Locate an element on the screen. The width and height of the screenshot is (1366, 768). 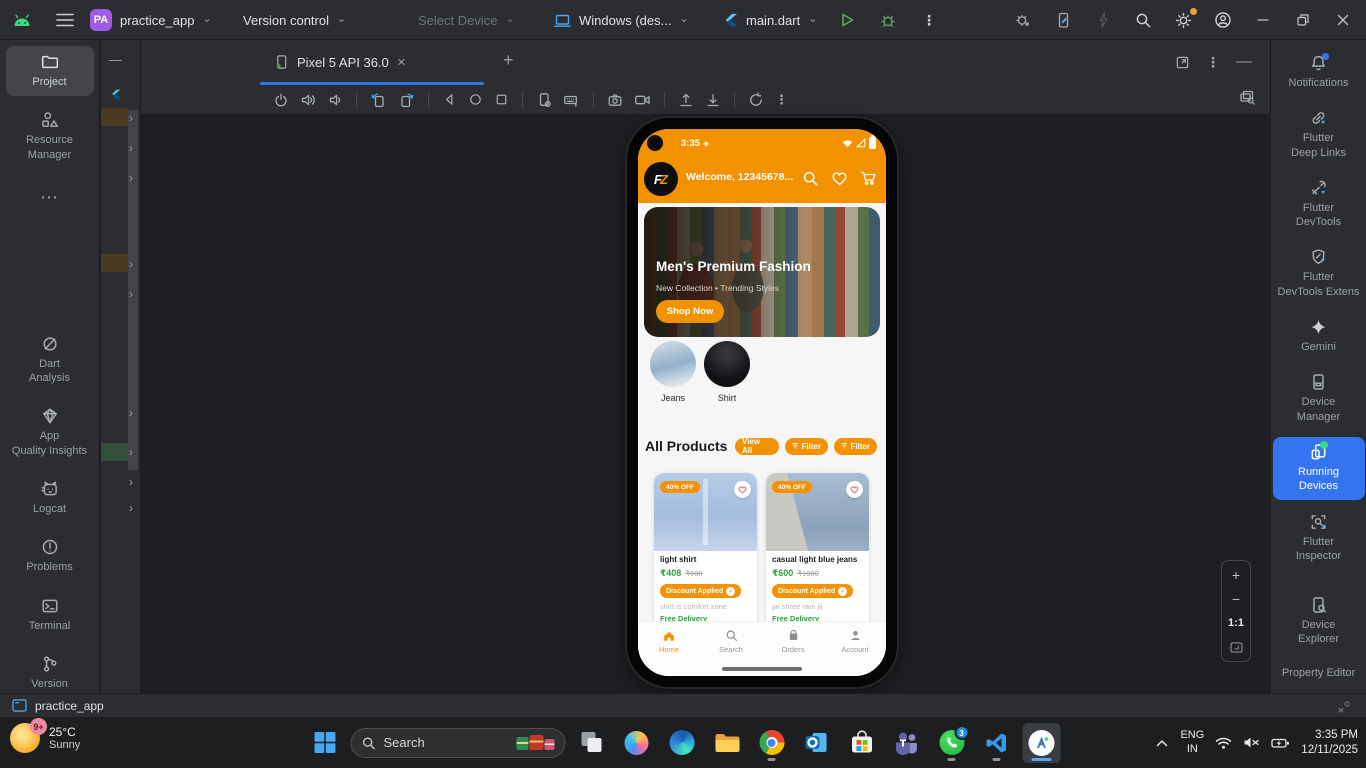
language-indicator: ENG IN is located at coordinates (1192, 742).